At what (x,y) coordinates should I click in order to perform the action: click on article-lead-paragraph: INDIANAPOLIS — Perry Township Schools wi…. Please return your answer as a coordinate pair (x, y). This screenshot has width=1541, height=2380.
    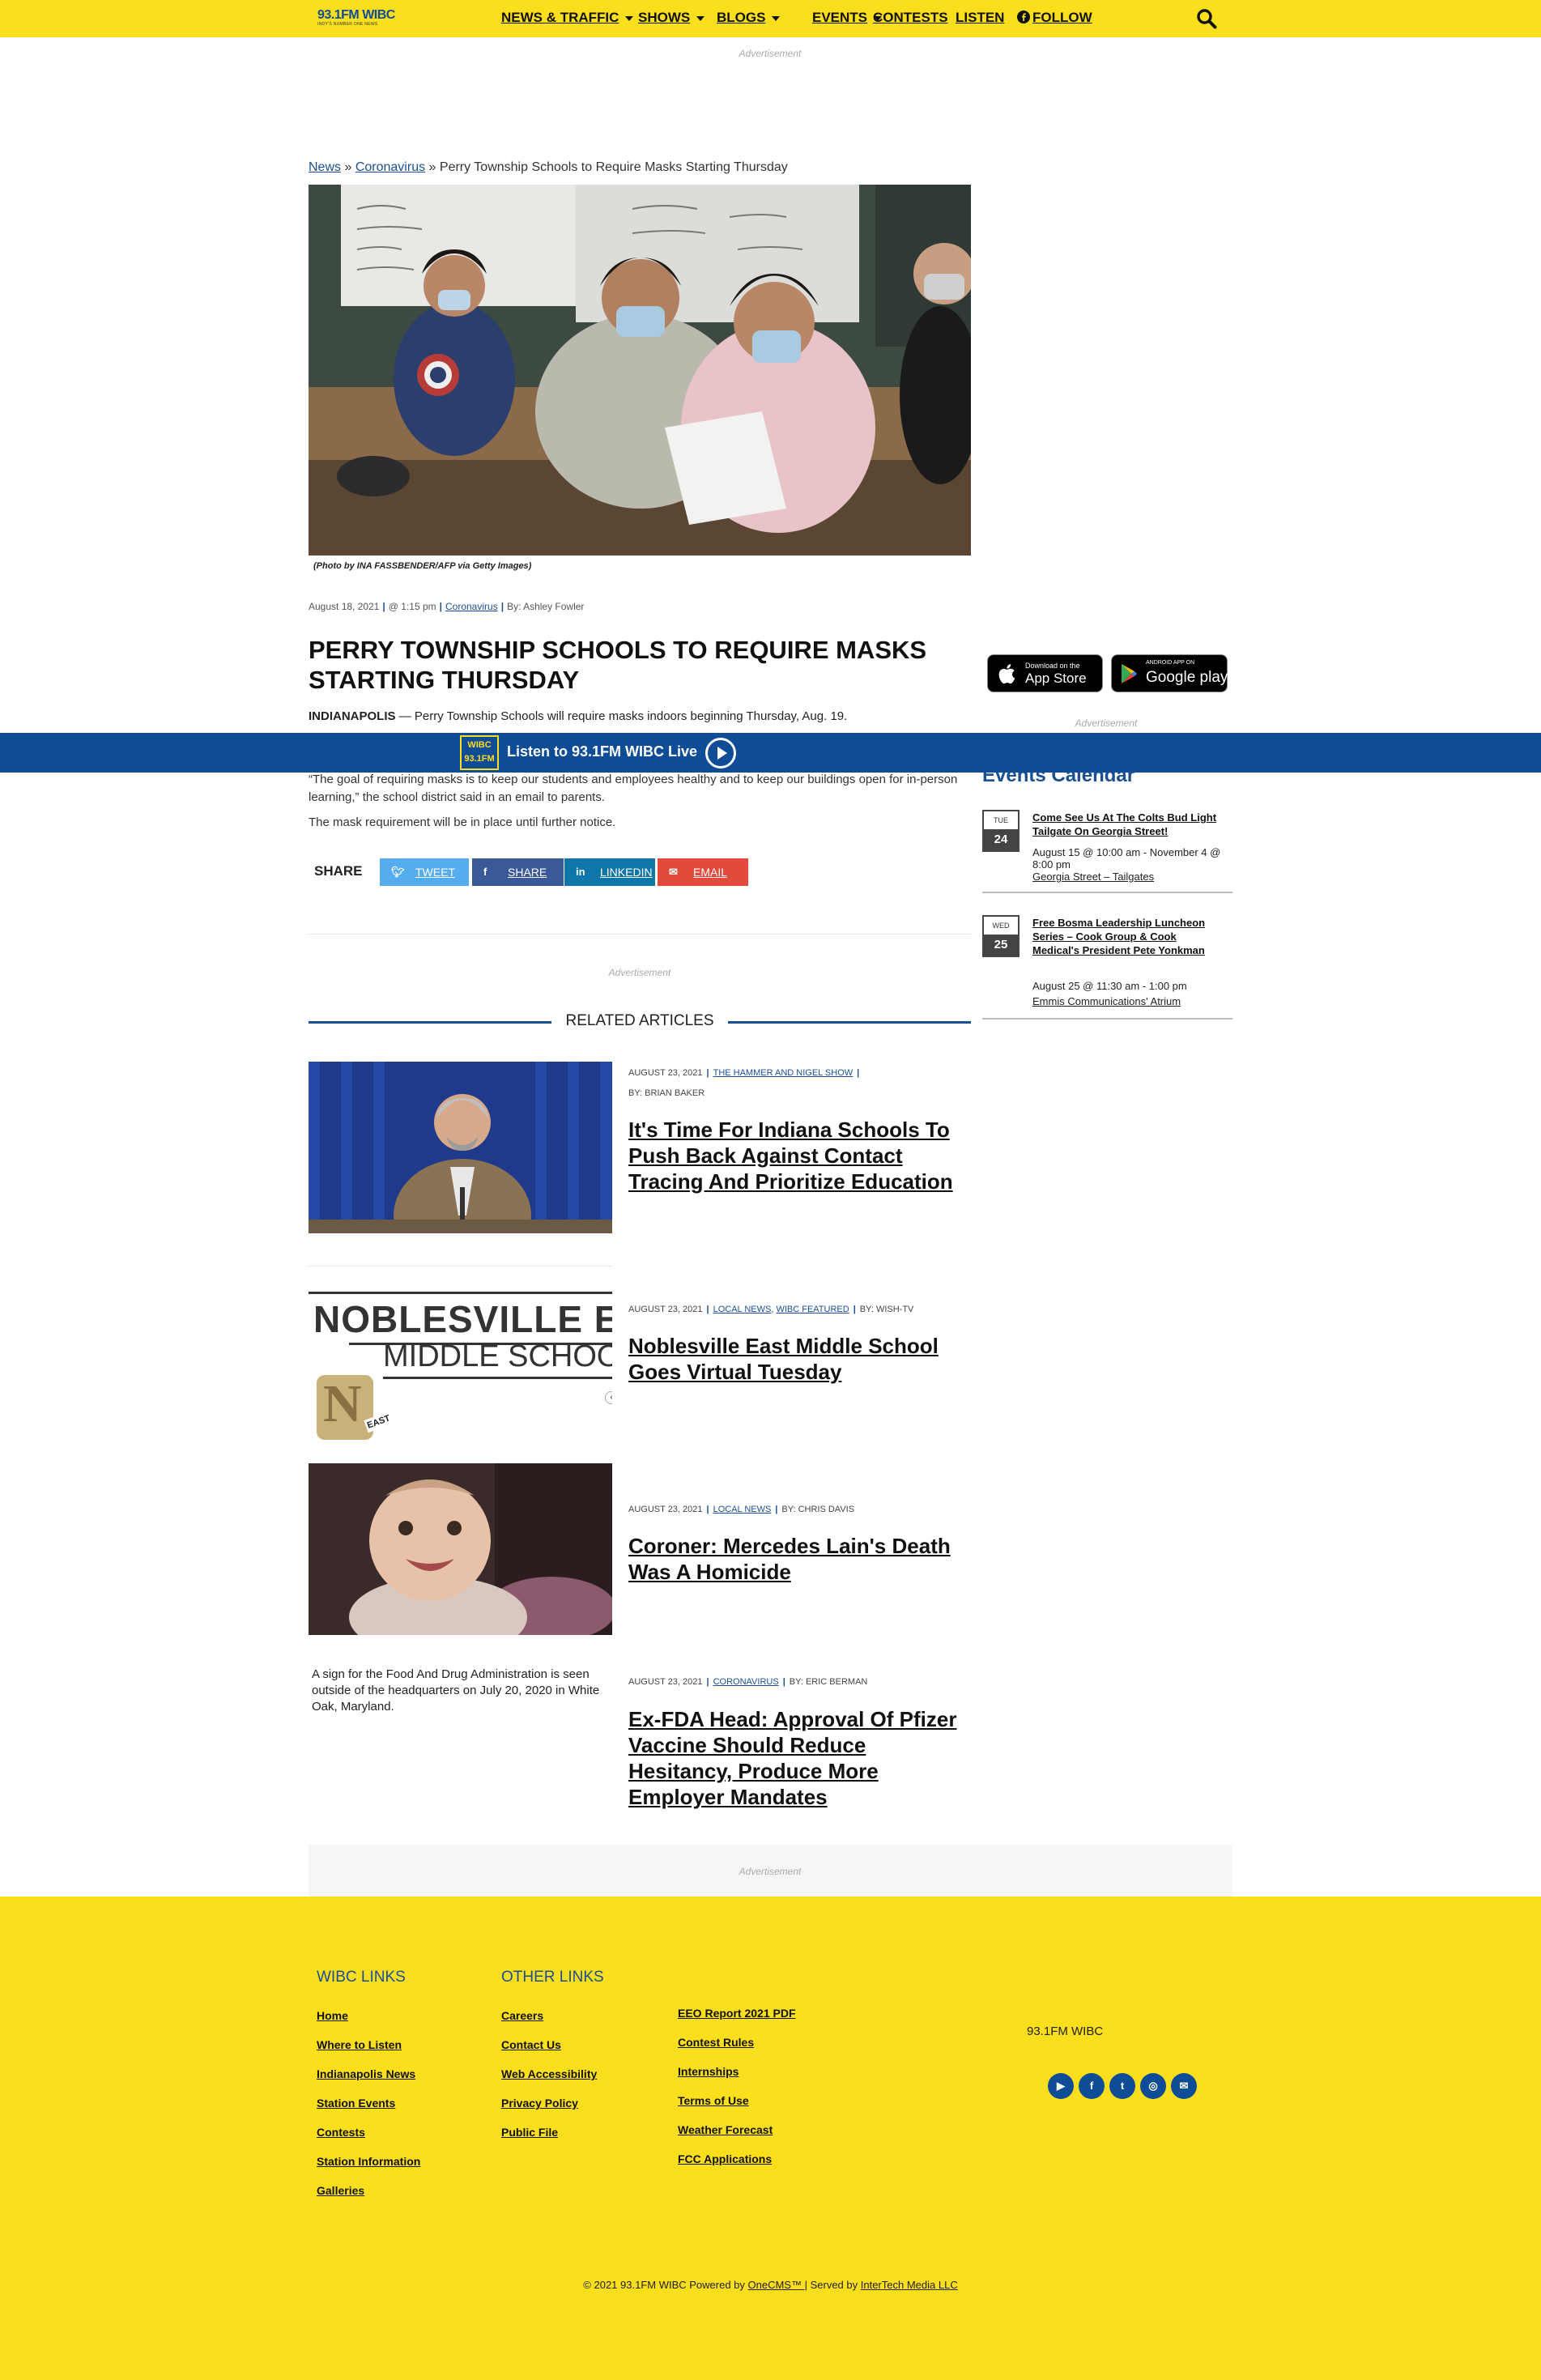
    Looking at the image, I should click on (640, 716).